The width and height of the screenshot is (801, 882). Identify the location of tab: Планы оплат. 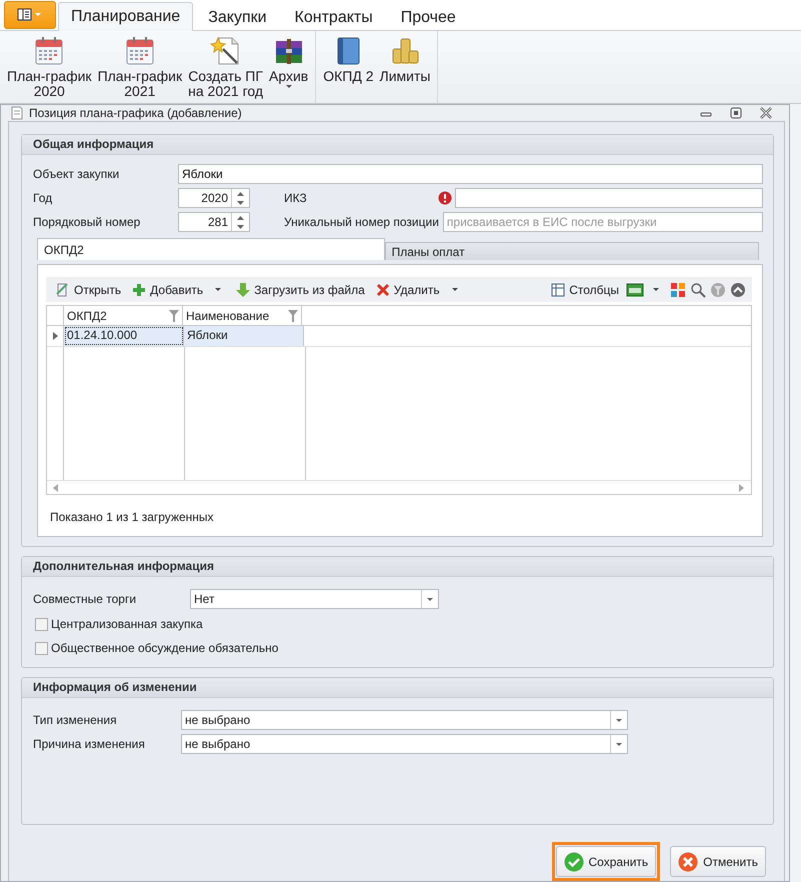
(571, 251).